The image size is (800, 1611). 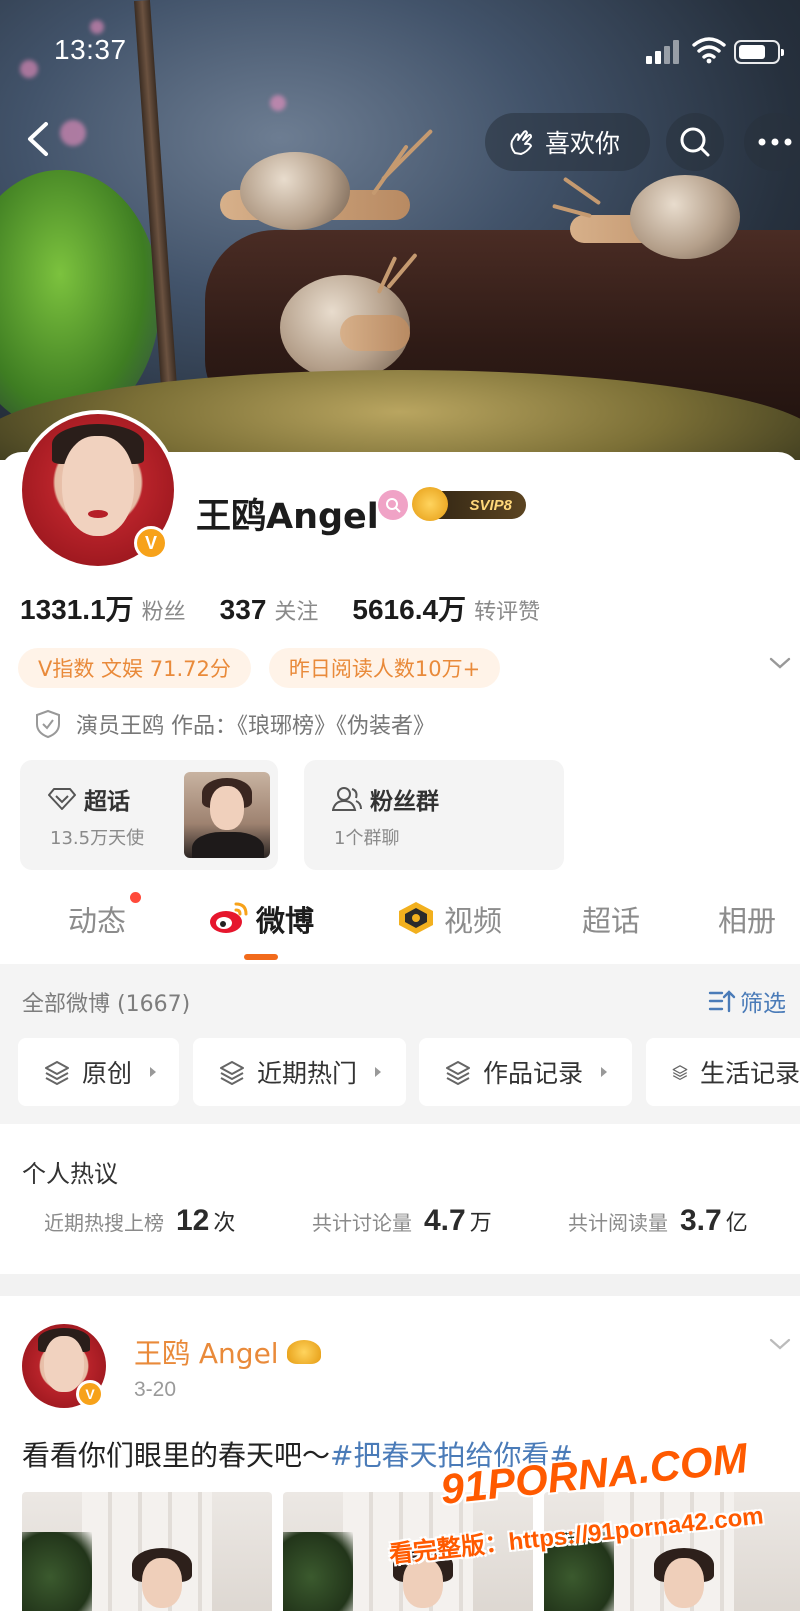 I want to click on followers-label: 粉丝, so click(x=164, y=610).